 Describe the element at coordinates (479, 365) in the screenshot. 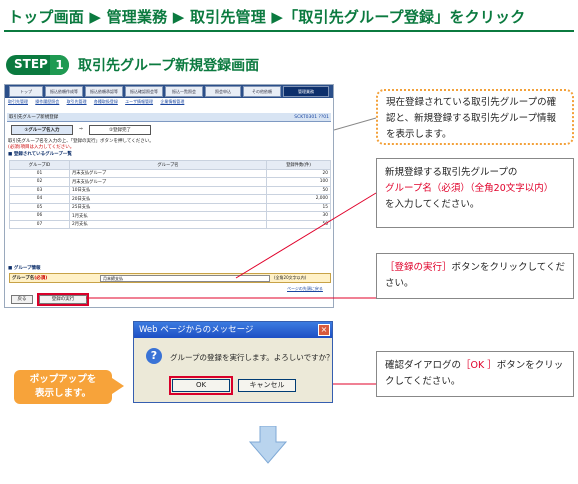

I see `callout-highlight: ［OK ］` at that location.